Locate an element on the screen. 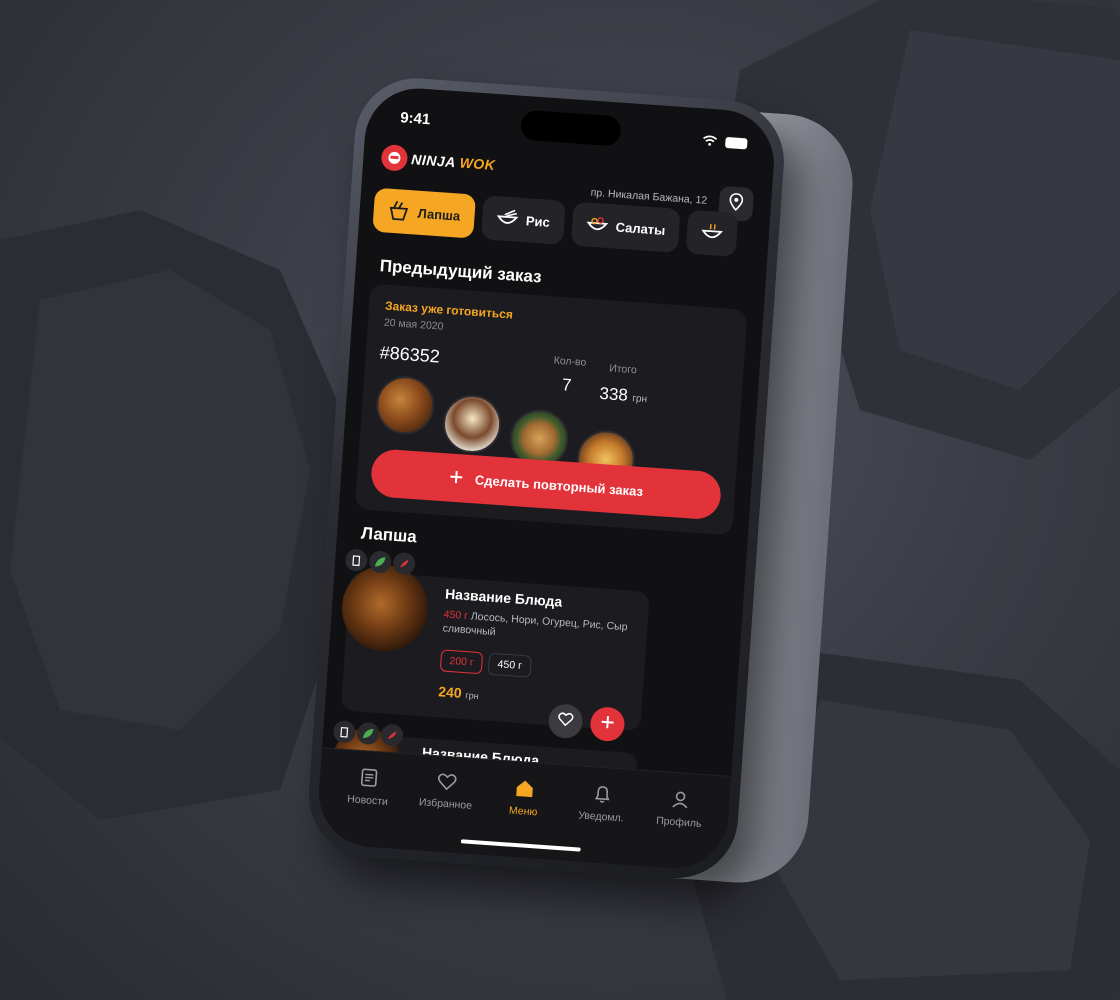  tab-label: Профиль is located at coordinates (678, 822).